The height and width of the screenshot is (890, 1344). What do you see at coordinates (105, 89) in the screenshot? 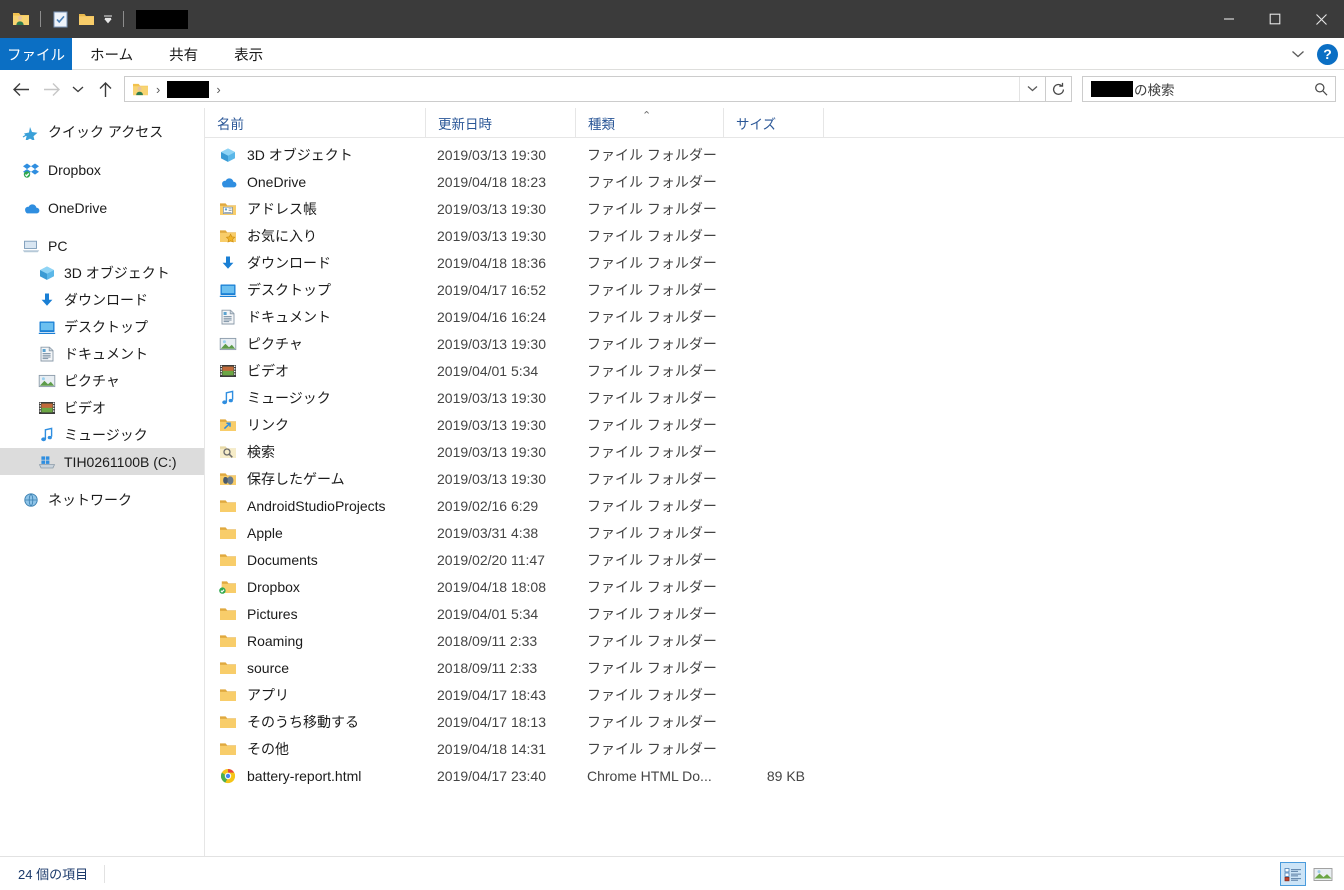
I see `up-button` at bounding box center [105, 89].